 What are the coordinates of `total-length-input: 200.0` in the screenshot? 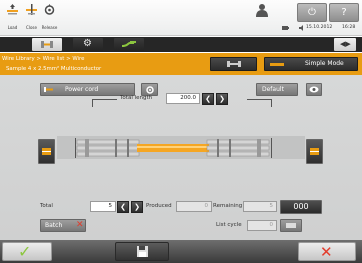 It's located at (183, 98).